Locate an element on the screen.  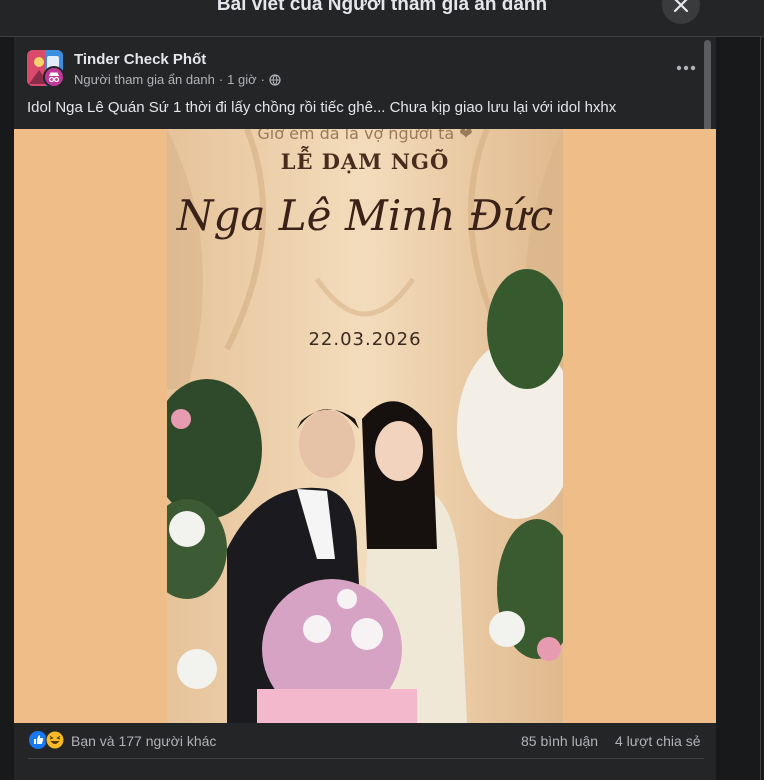
group-name-link: Tinder Check Phốt is located at coordinates (140, 59).